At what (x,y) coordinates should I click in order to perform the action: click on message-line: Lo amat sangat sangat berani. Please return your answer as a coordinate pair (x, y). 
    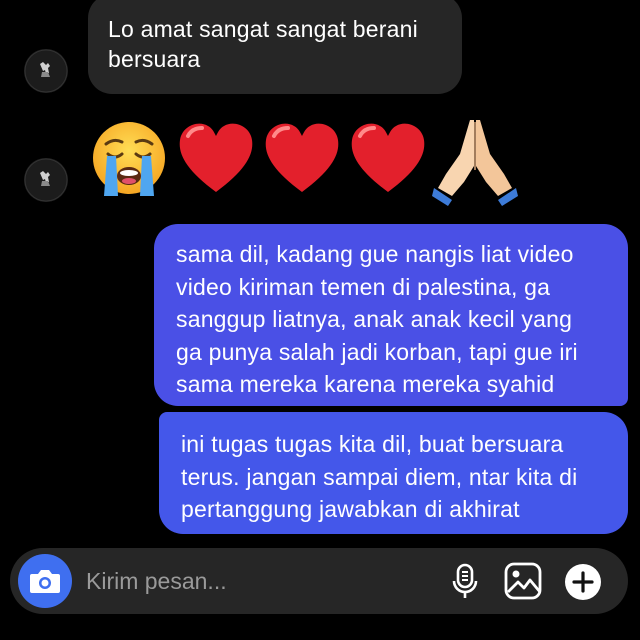
    Looking at the image, I should click on (263, 29).